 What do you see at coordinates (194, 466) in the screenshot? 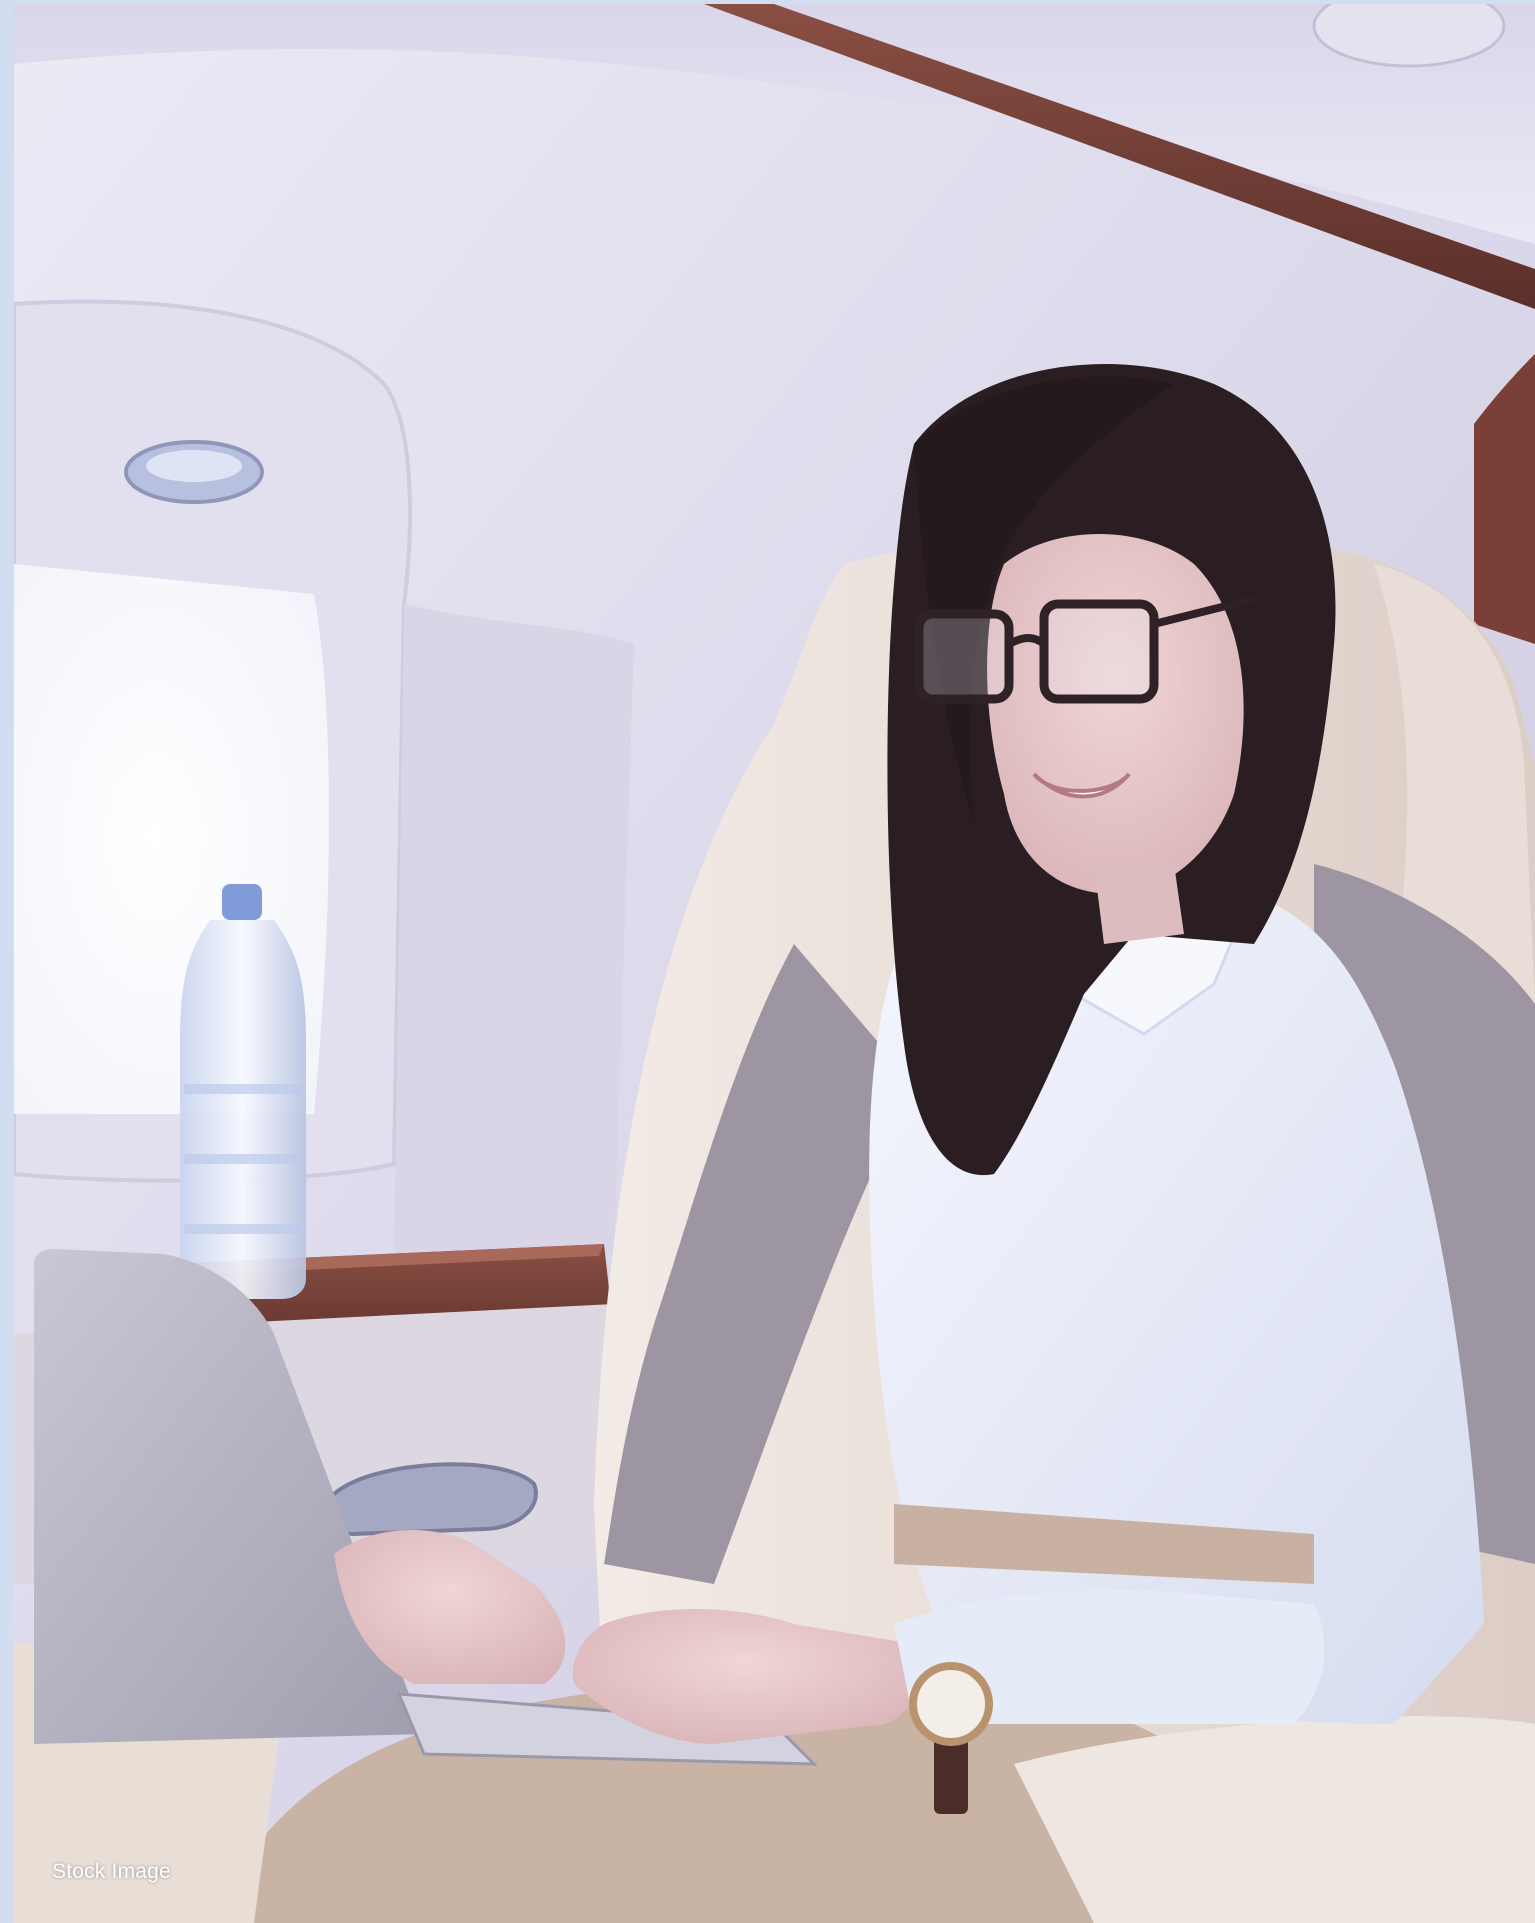
I see `cabin-light-lens` at bounding box center [194, 466].